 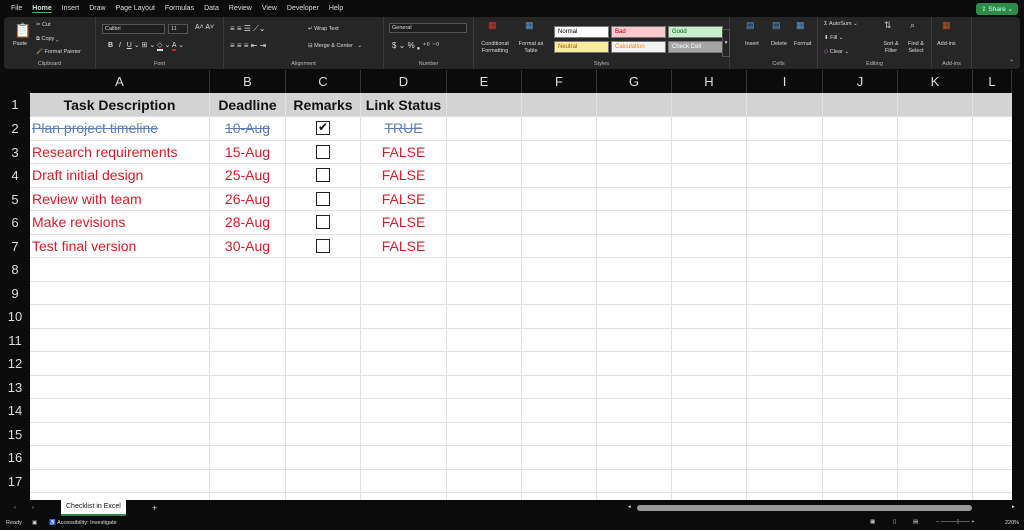 I want to click on format-painter-button: 🖌 Format Painter, so click(x=58, y=52).